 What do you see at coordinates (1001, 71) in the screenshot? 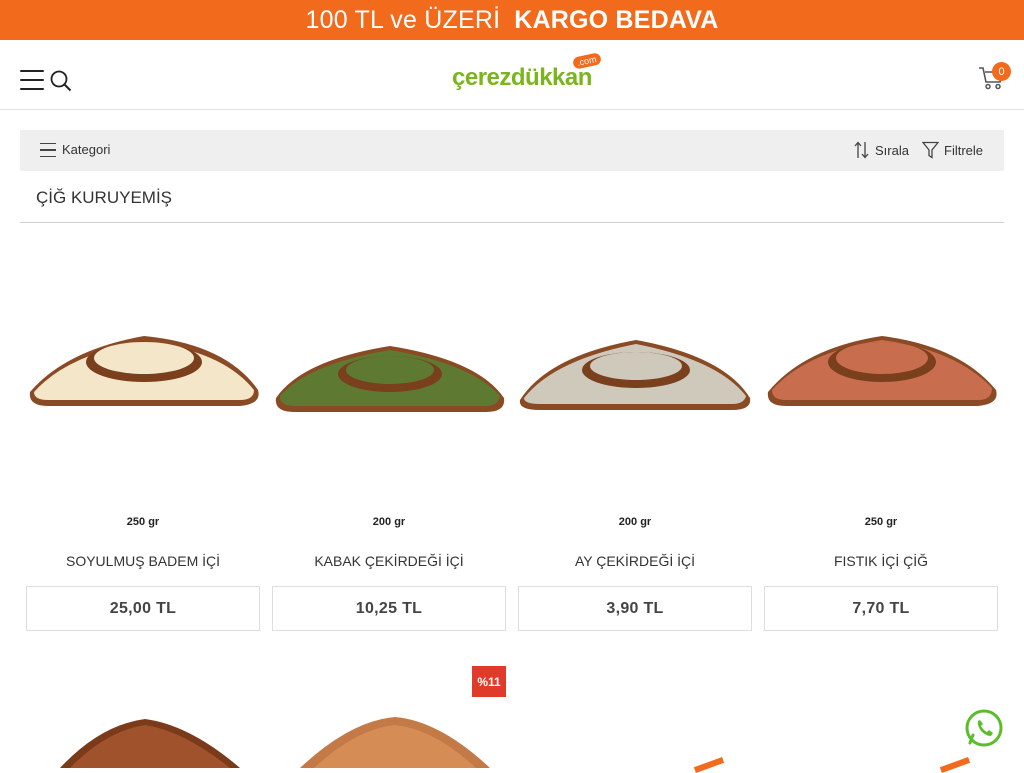
I see `cart-count-badge: 0` at bounding box center [1001, 71].